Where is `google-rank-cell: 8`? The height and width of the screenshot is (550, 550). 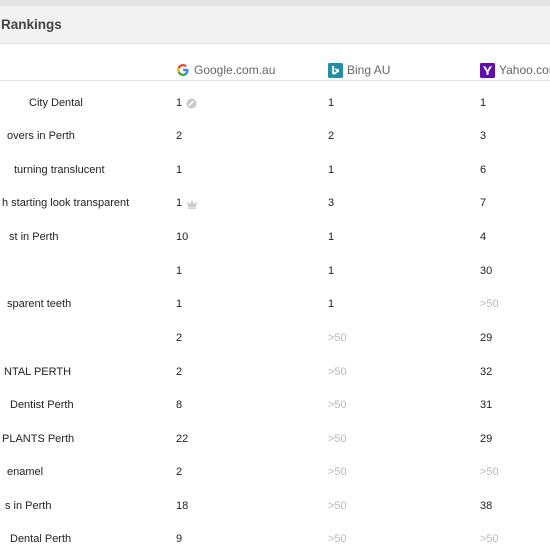 google-rank-cell: 8 is located at coordinates (179, 405).